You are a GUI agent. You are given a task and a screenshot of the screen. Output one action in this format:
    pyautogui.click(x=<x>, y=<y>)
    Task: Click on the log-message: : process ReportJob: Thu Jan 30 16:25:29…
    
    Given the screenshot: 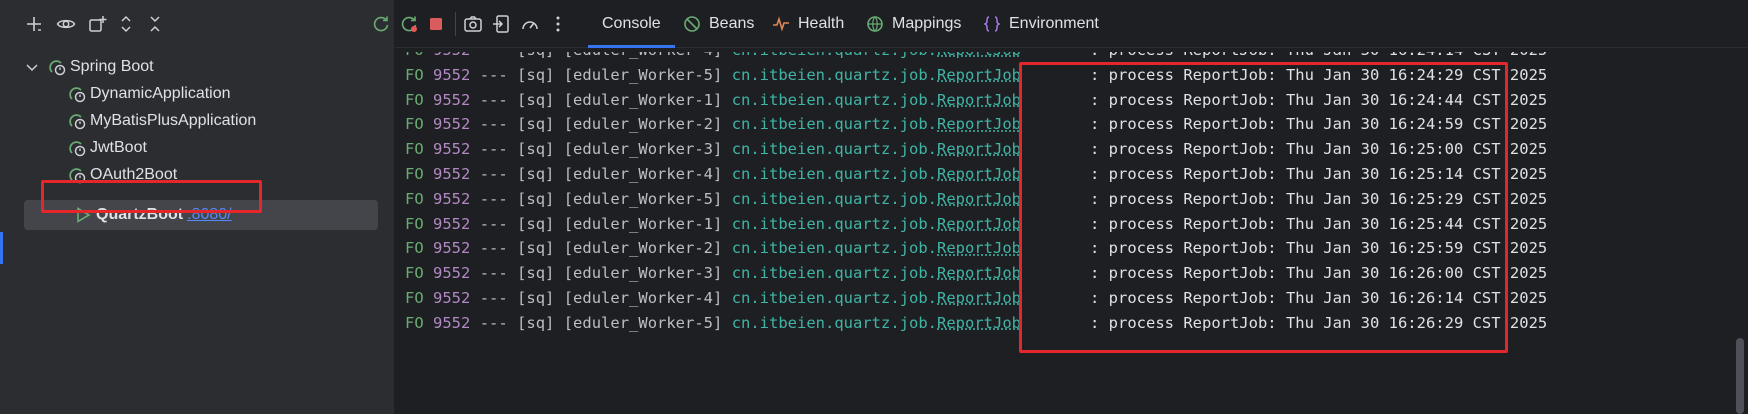 What is the action you would take?
    pyautogui.click(x=1319, y=198)
    